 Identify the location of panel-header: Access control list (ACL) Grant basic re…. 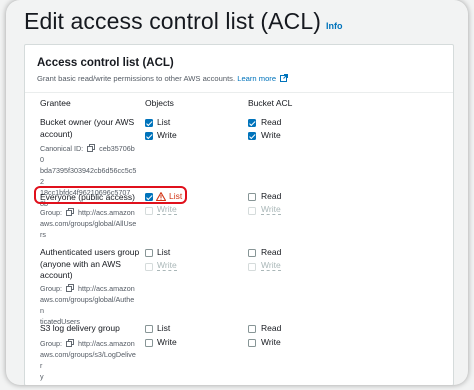
(239, 69).